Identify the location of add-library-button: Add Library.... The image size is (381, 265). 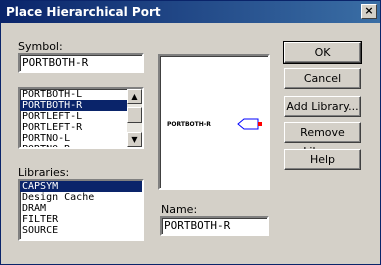
(322, 106).